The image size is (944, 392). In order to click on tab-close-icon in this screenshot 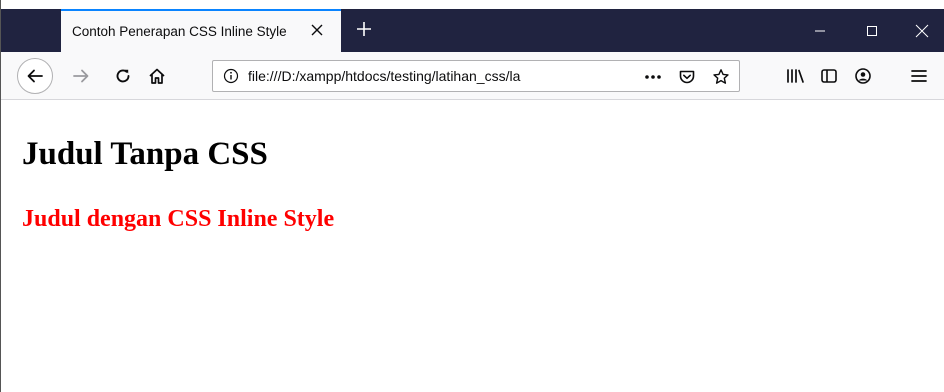, I will do `click(317, 30)`.